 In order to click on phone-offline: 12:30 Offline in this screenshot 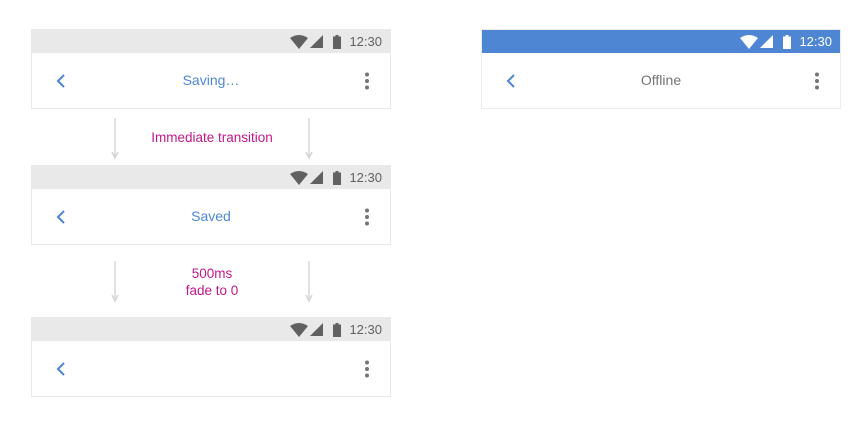, I will do `click(661, 69)`.